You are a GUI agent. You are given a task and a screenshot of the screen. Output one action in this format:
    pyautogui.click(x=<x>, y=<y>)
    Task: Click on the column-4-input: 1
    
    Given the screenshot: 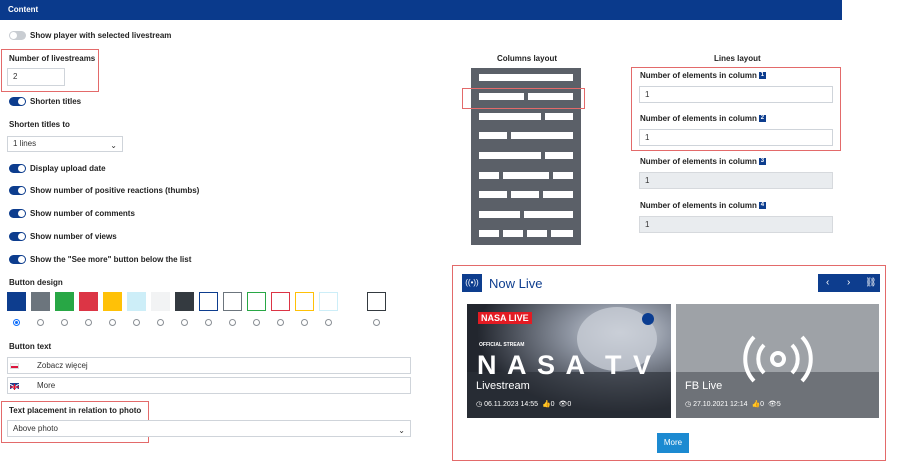 What is the action you would take?
    pyautogui.click(x=736, y=224)
    